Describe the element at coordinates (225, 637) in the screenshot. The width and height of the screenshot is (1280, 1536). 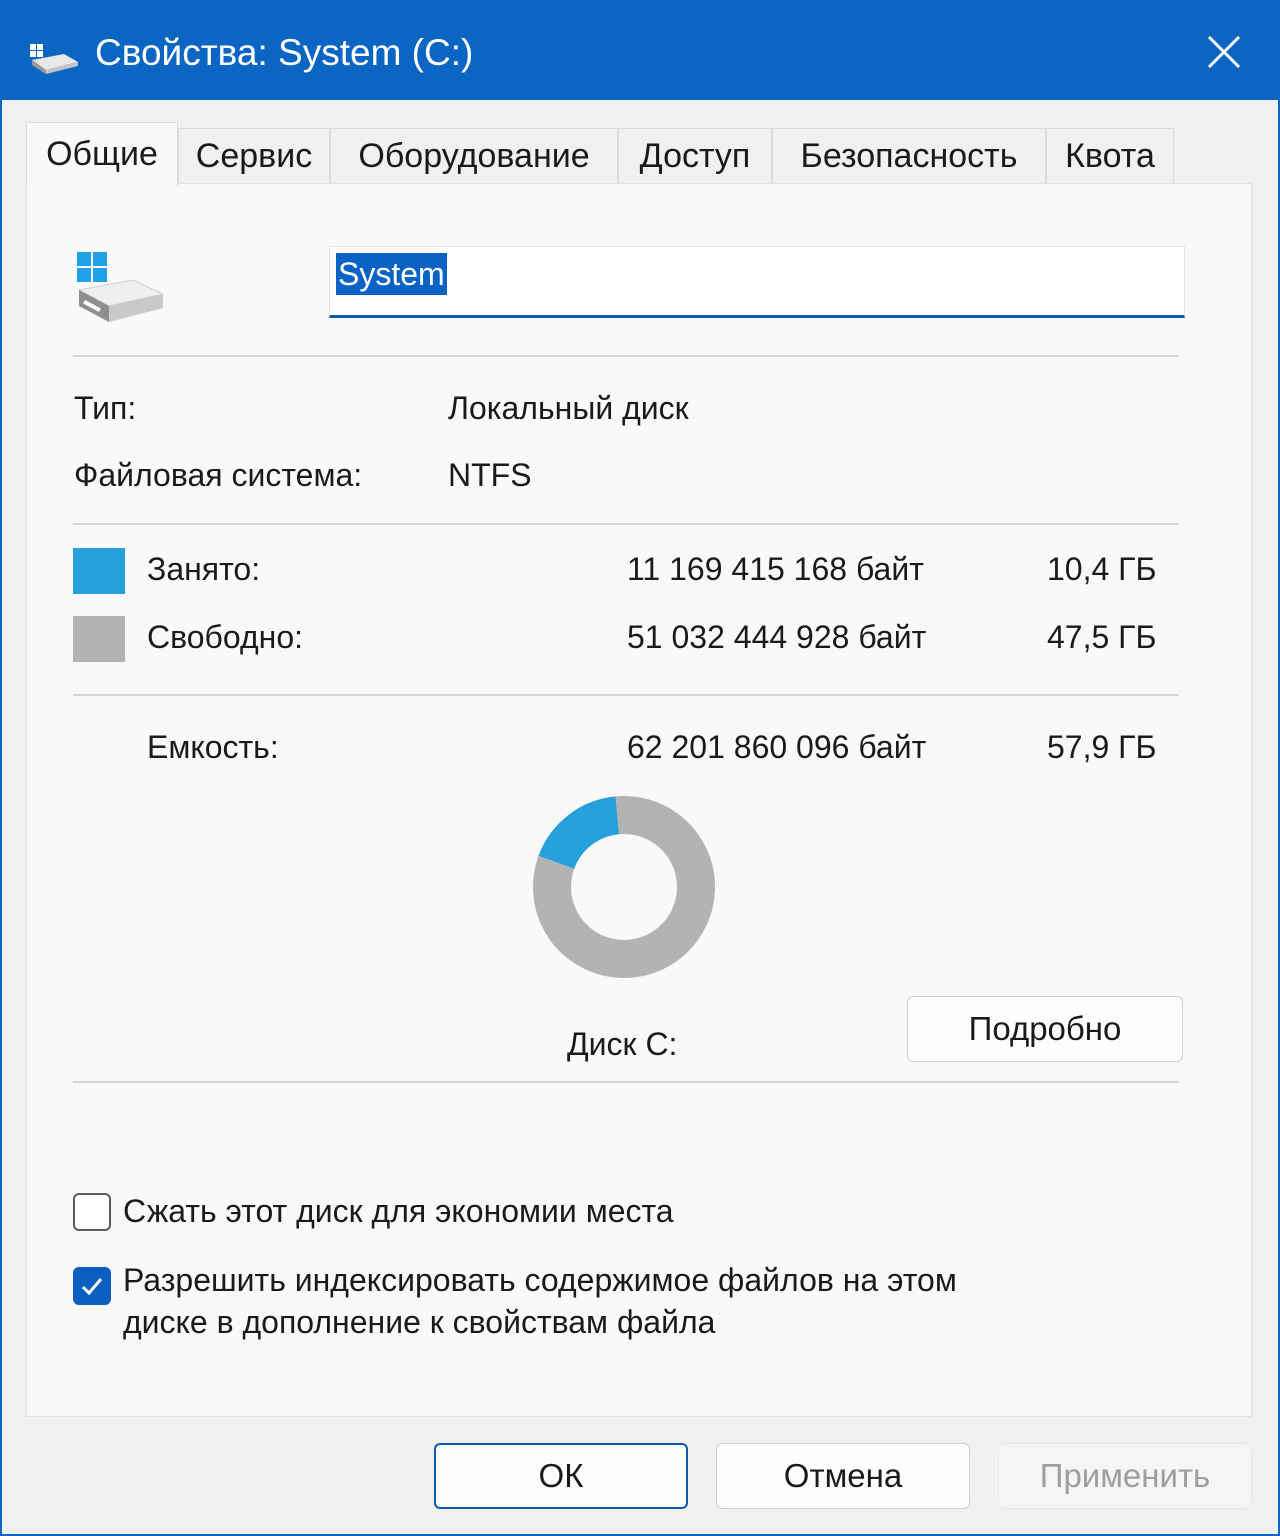
I see `free-label: Свободно:` at that location.